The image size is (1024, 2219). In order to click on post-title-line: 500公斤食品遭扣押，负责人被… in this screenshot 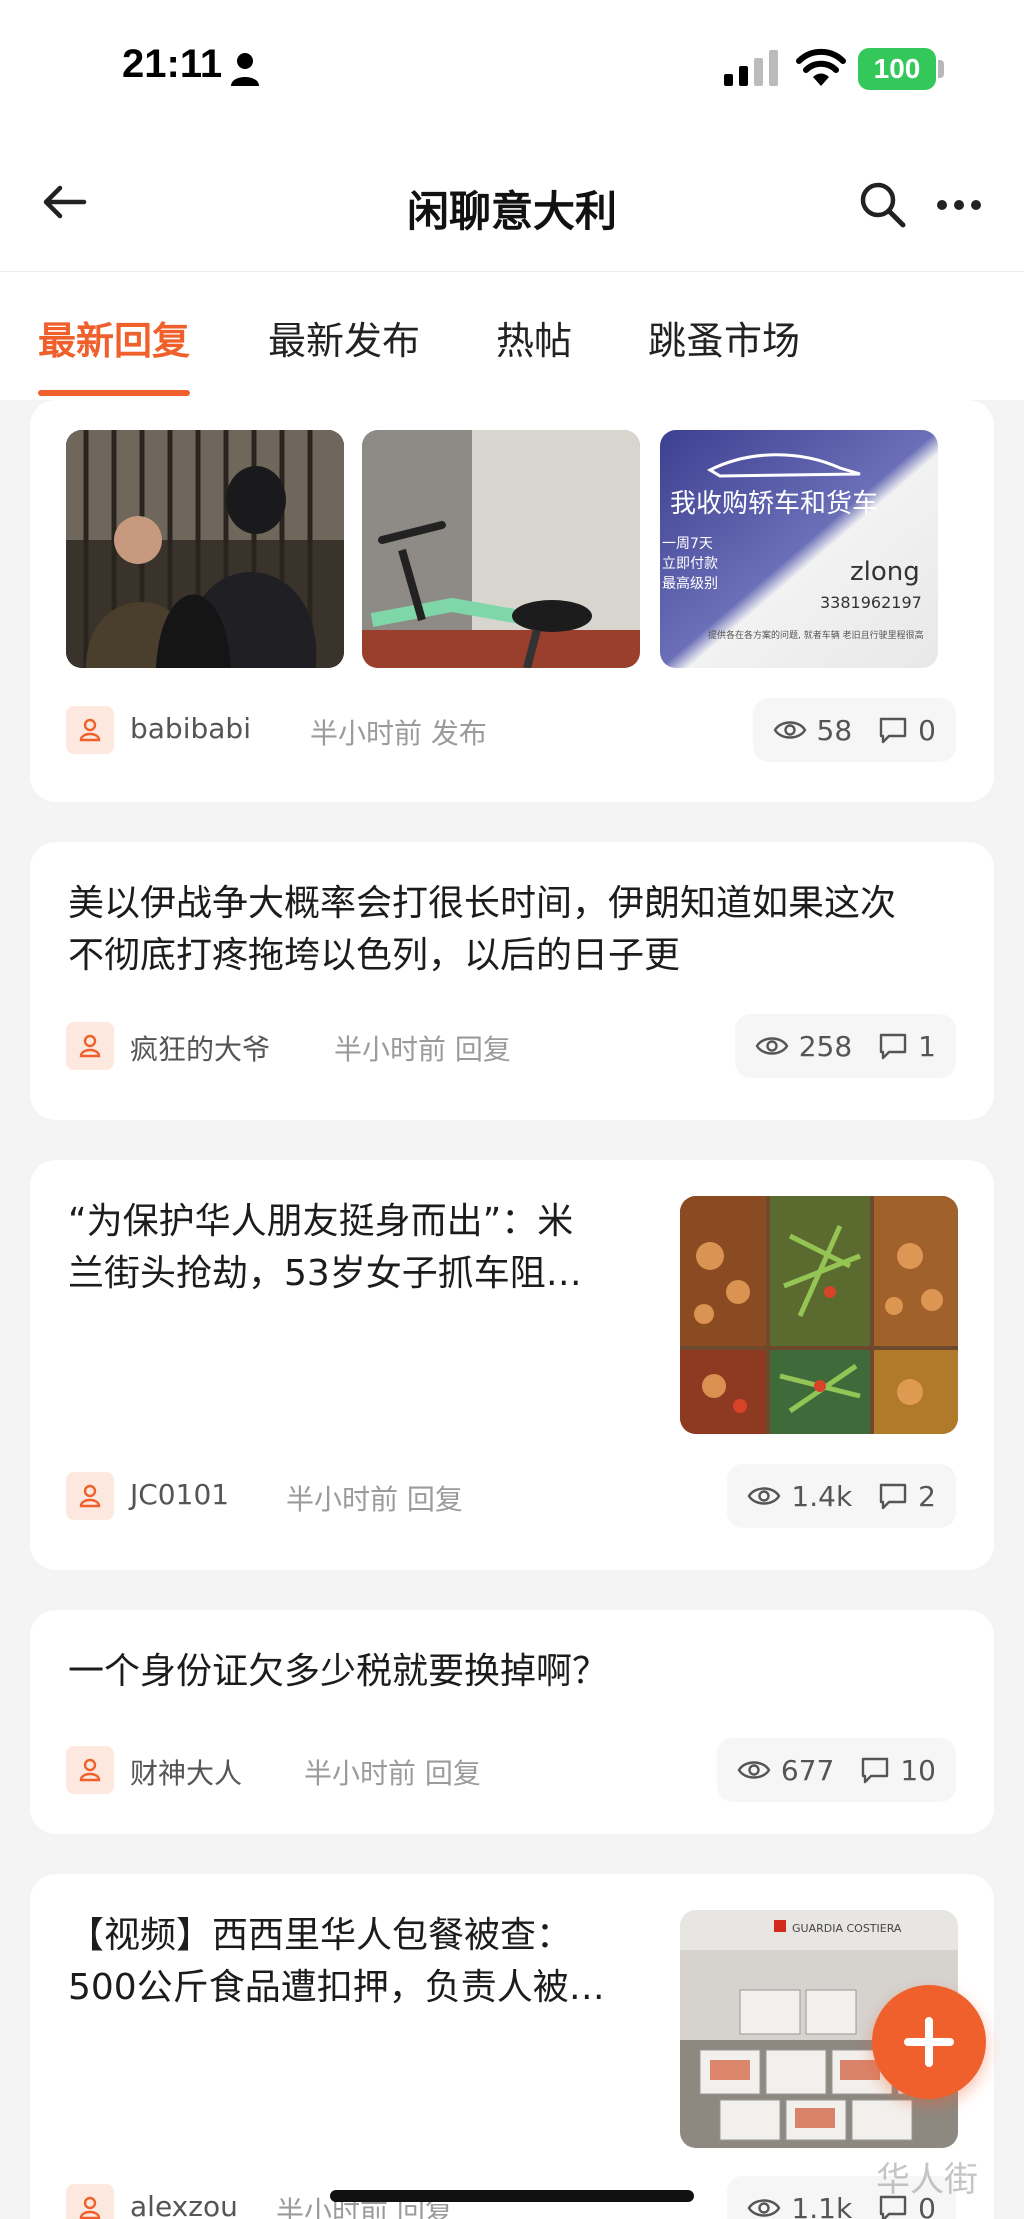, I will do `click(336, 1987)`.